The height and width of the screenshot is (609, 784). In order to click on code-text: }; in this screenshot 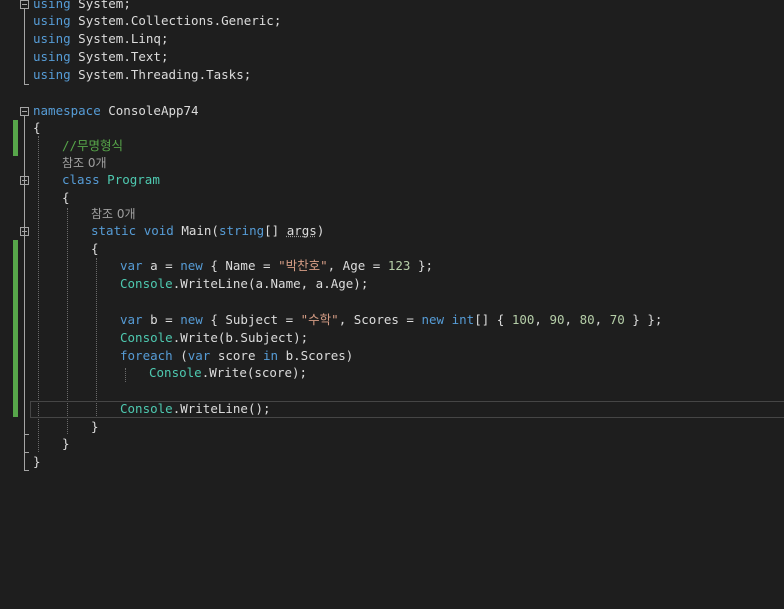, I will do `click(421, 265)`.